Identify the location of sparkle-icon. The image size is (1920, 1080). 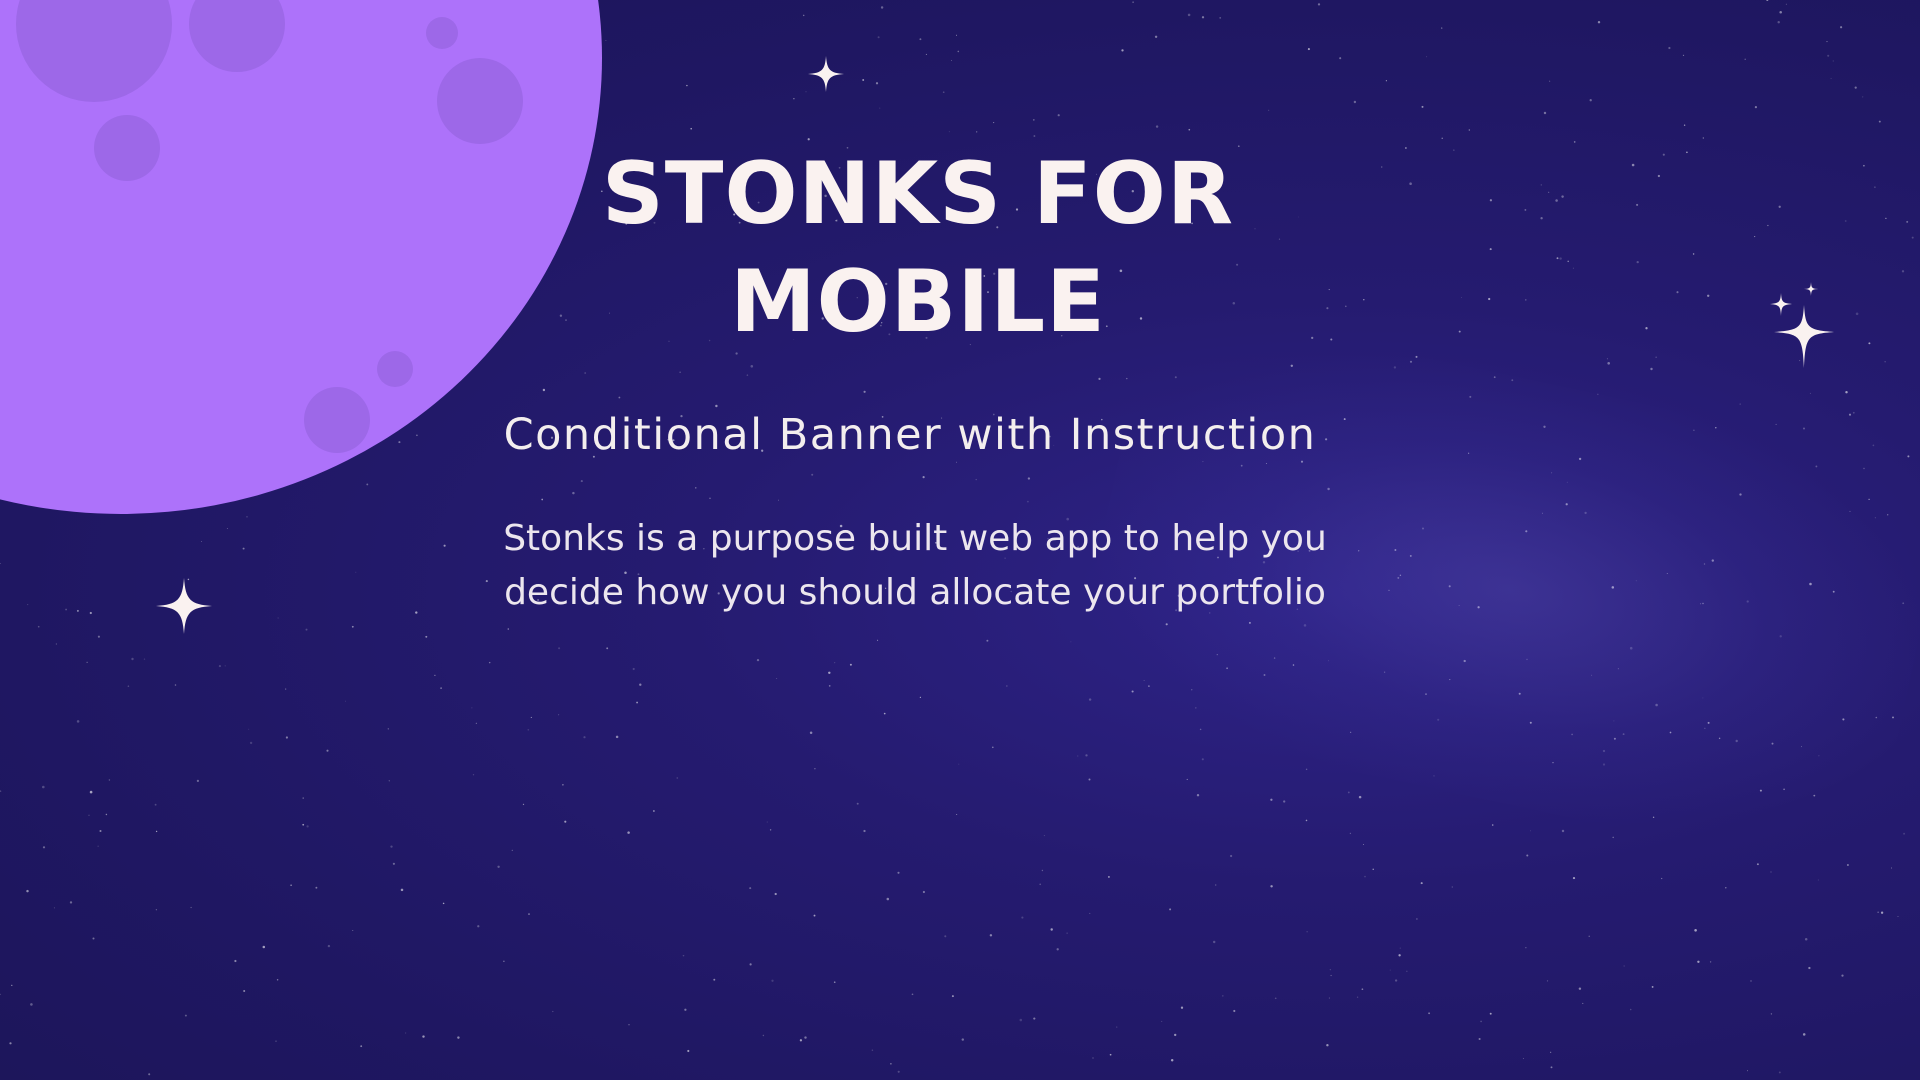
(184, 606).